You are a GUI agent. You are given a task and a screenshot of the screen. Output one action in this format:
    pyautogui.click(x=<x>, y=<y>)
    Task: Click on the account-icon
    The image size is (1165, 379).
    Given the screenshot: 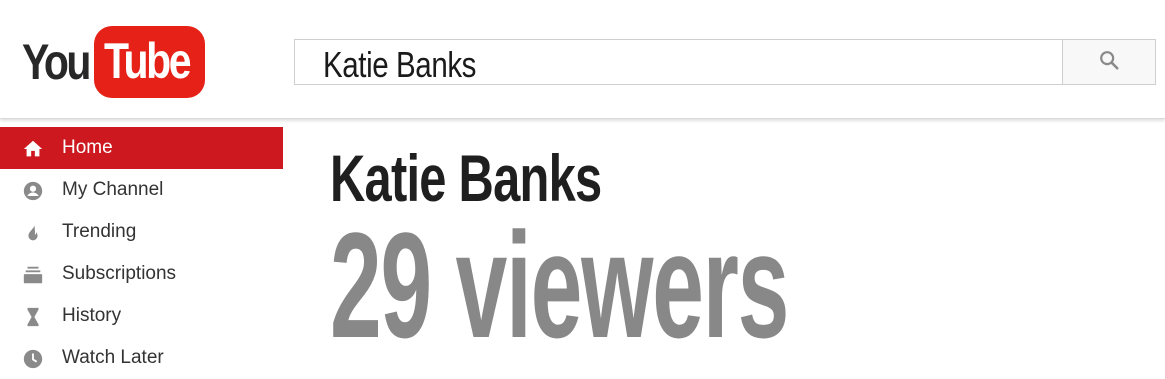 What is the action you would take?
    pyautogui.click(x=33, y=191)
    